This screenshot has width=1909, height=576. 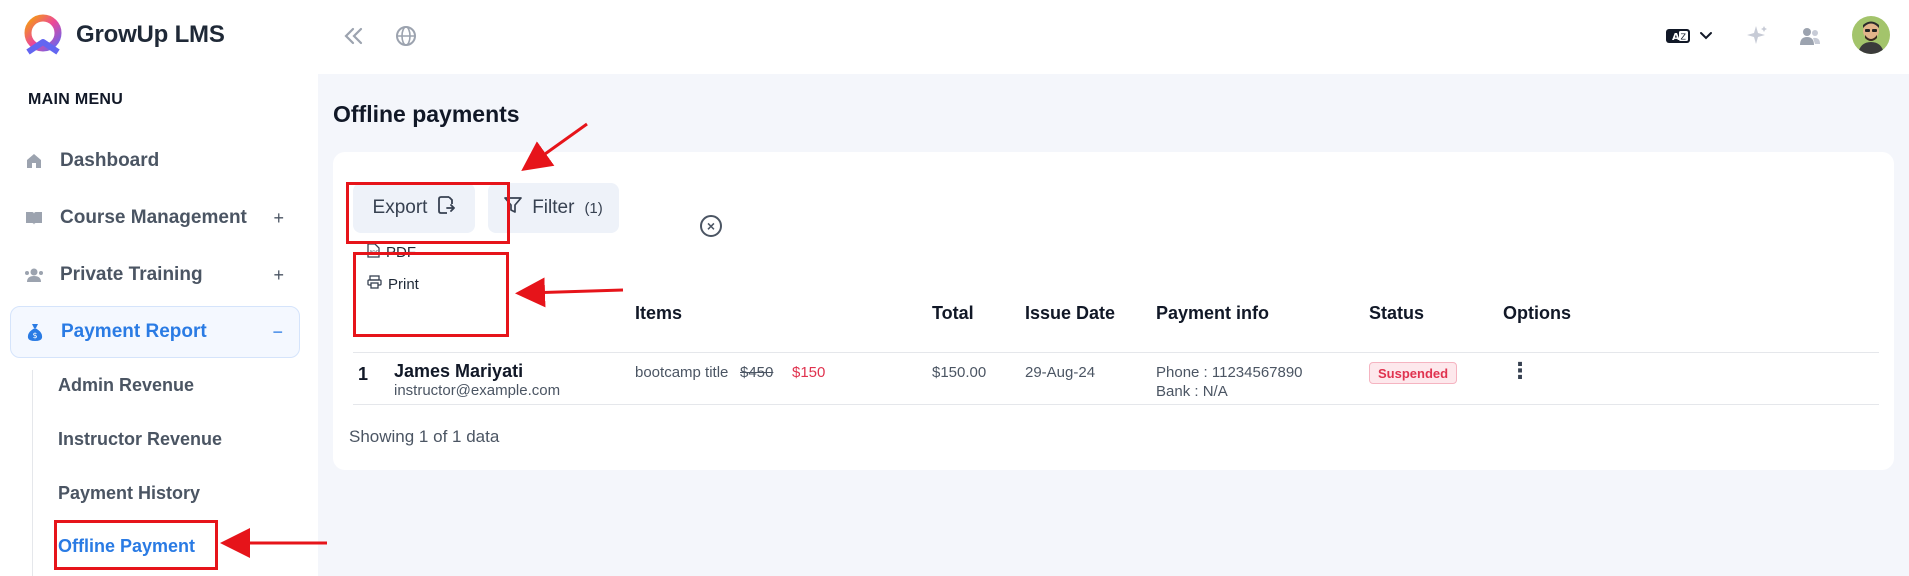 What do you see at coordinates (659, 313) in the screenshot?
I see `column-header-items: Items` at bounding box center [659, 313].